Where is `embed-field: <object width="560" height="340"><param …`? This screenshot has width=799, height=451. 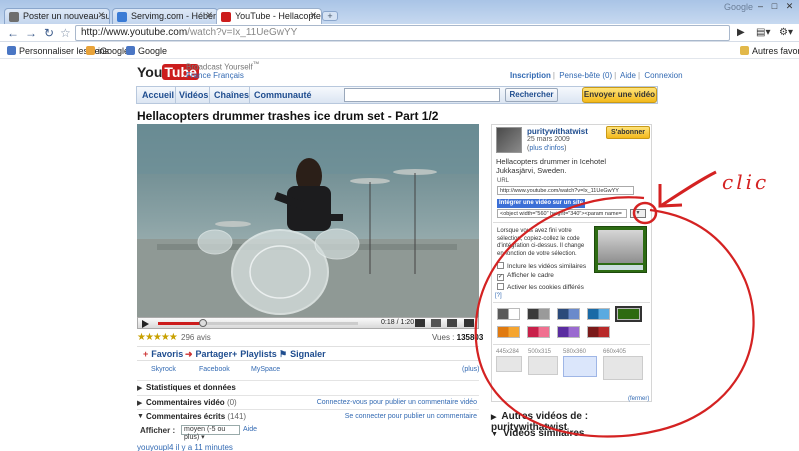
embed-field: <object width="560" height="340"><param … is located at coordinates (562, 213).